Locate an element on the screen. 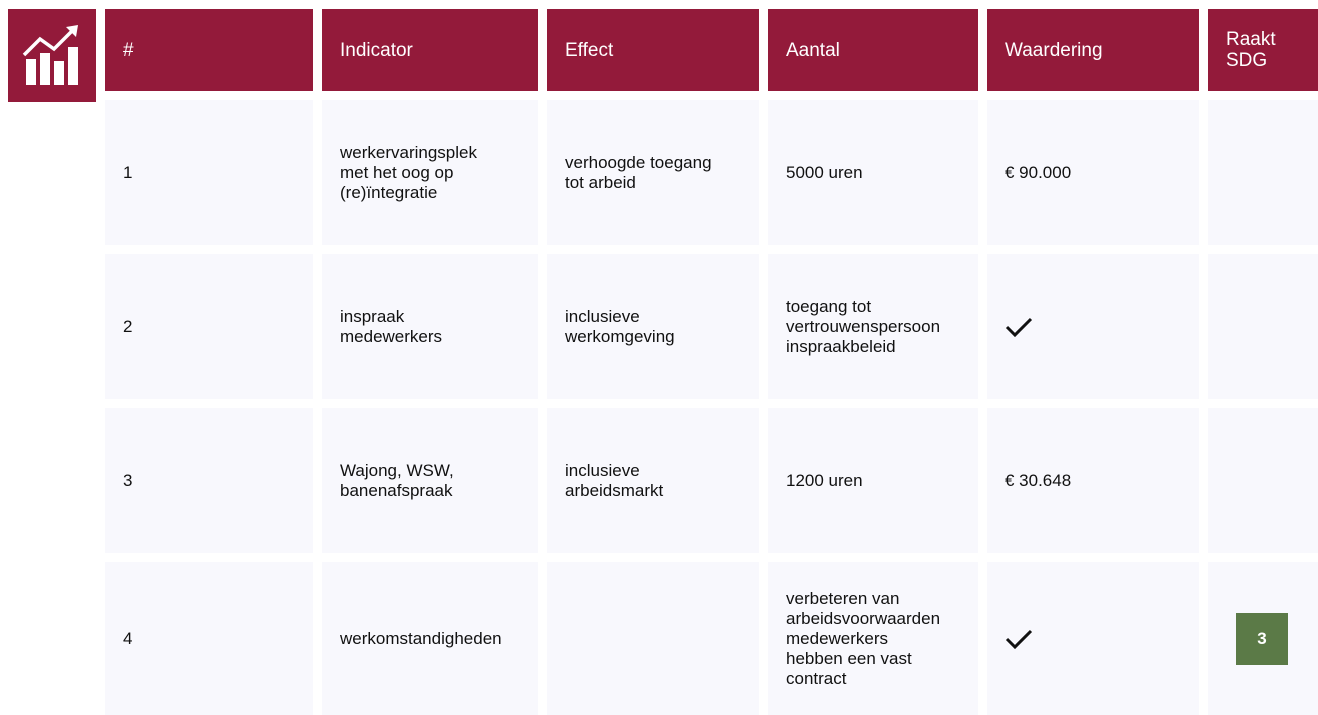  waardering-text: € 90.000 is located at coordinates (1038, 172).